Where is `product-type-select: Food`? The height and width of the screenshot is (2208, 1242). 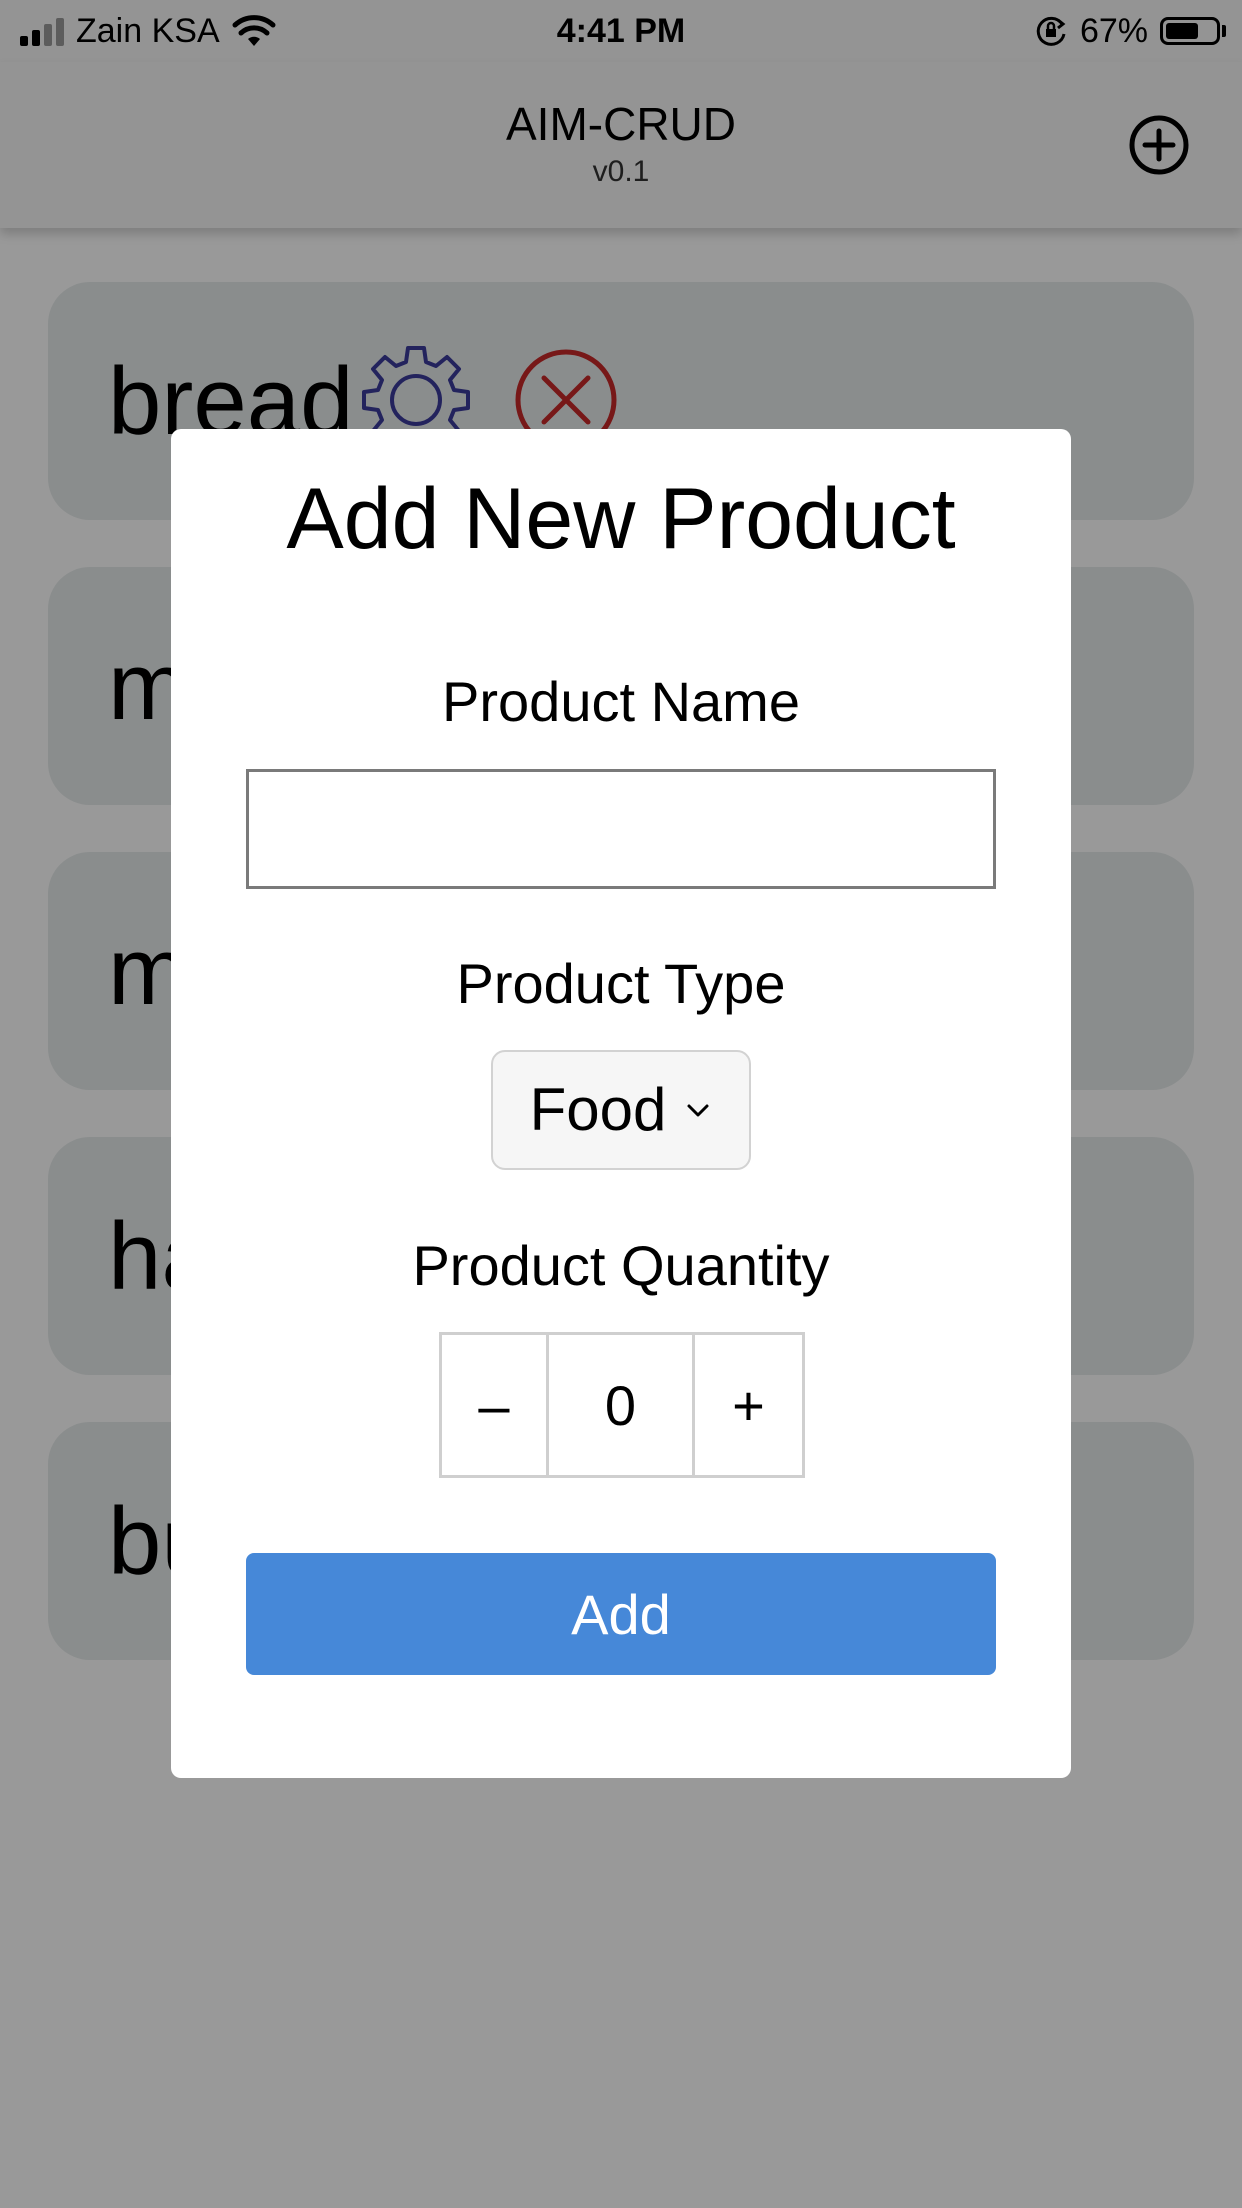
product-type-select: Food is located at coordinates (621, 1110).